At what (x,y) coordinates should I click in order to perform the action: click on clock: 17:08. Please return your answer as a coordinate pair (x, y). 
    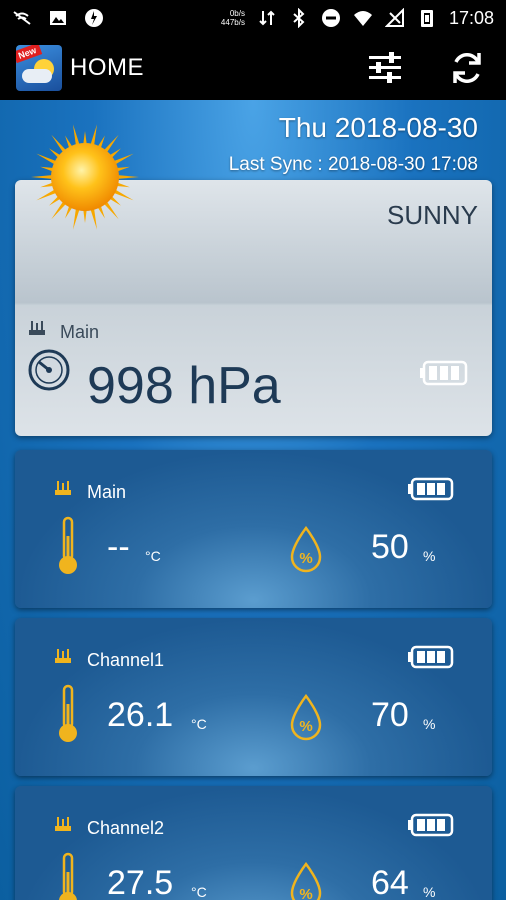
    Looking at the image, I should click on (471, 17).